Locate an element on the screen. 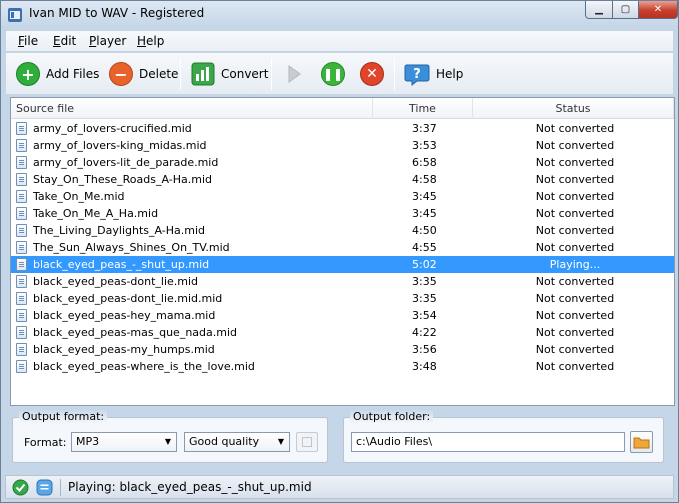 The image size is (679, 503). window-title: Ivan MID to WAV - Registered is located at coordinates (117, 13).